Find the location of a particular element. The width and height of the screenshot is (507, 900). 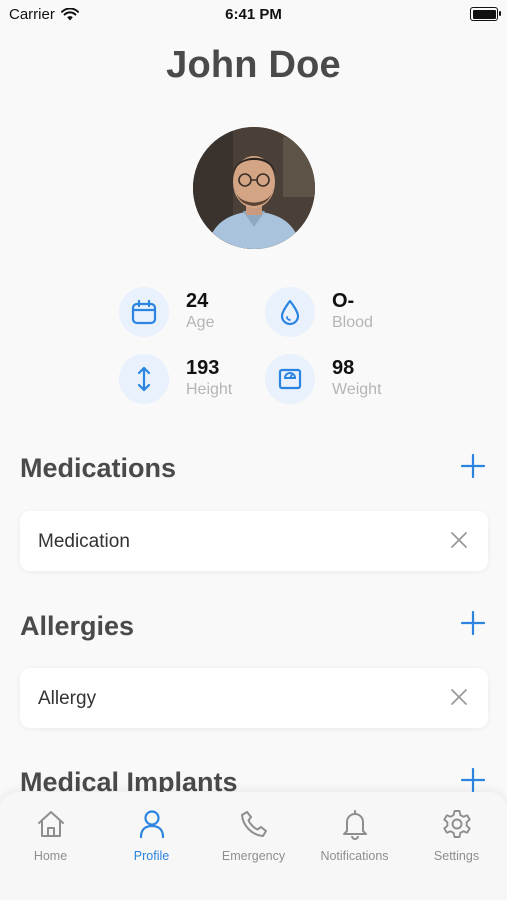

tab-notifications: Notifications is located at coordinates (354, 832).